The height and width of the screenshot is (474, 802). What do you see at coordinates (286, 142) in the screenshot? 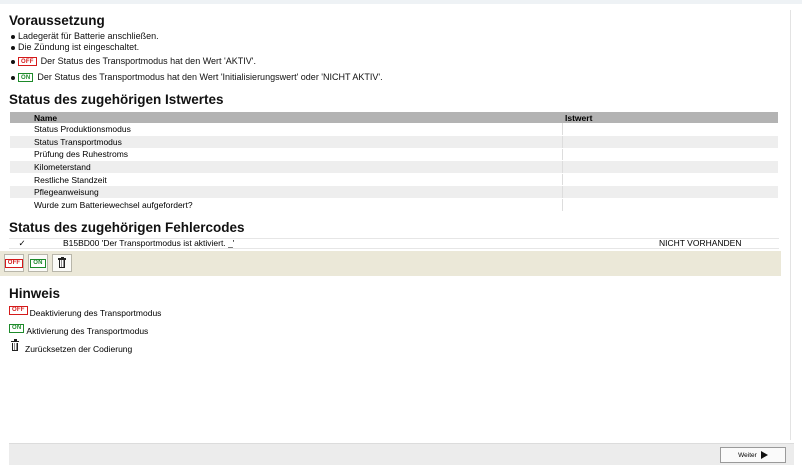
I see `table-cell-name: Status Transportmodus` at bounding box center [286, 142].